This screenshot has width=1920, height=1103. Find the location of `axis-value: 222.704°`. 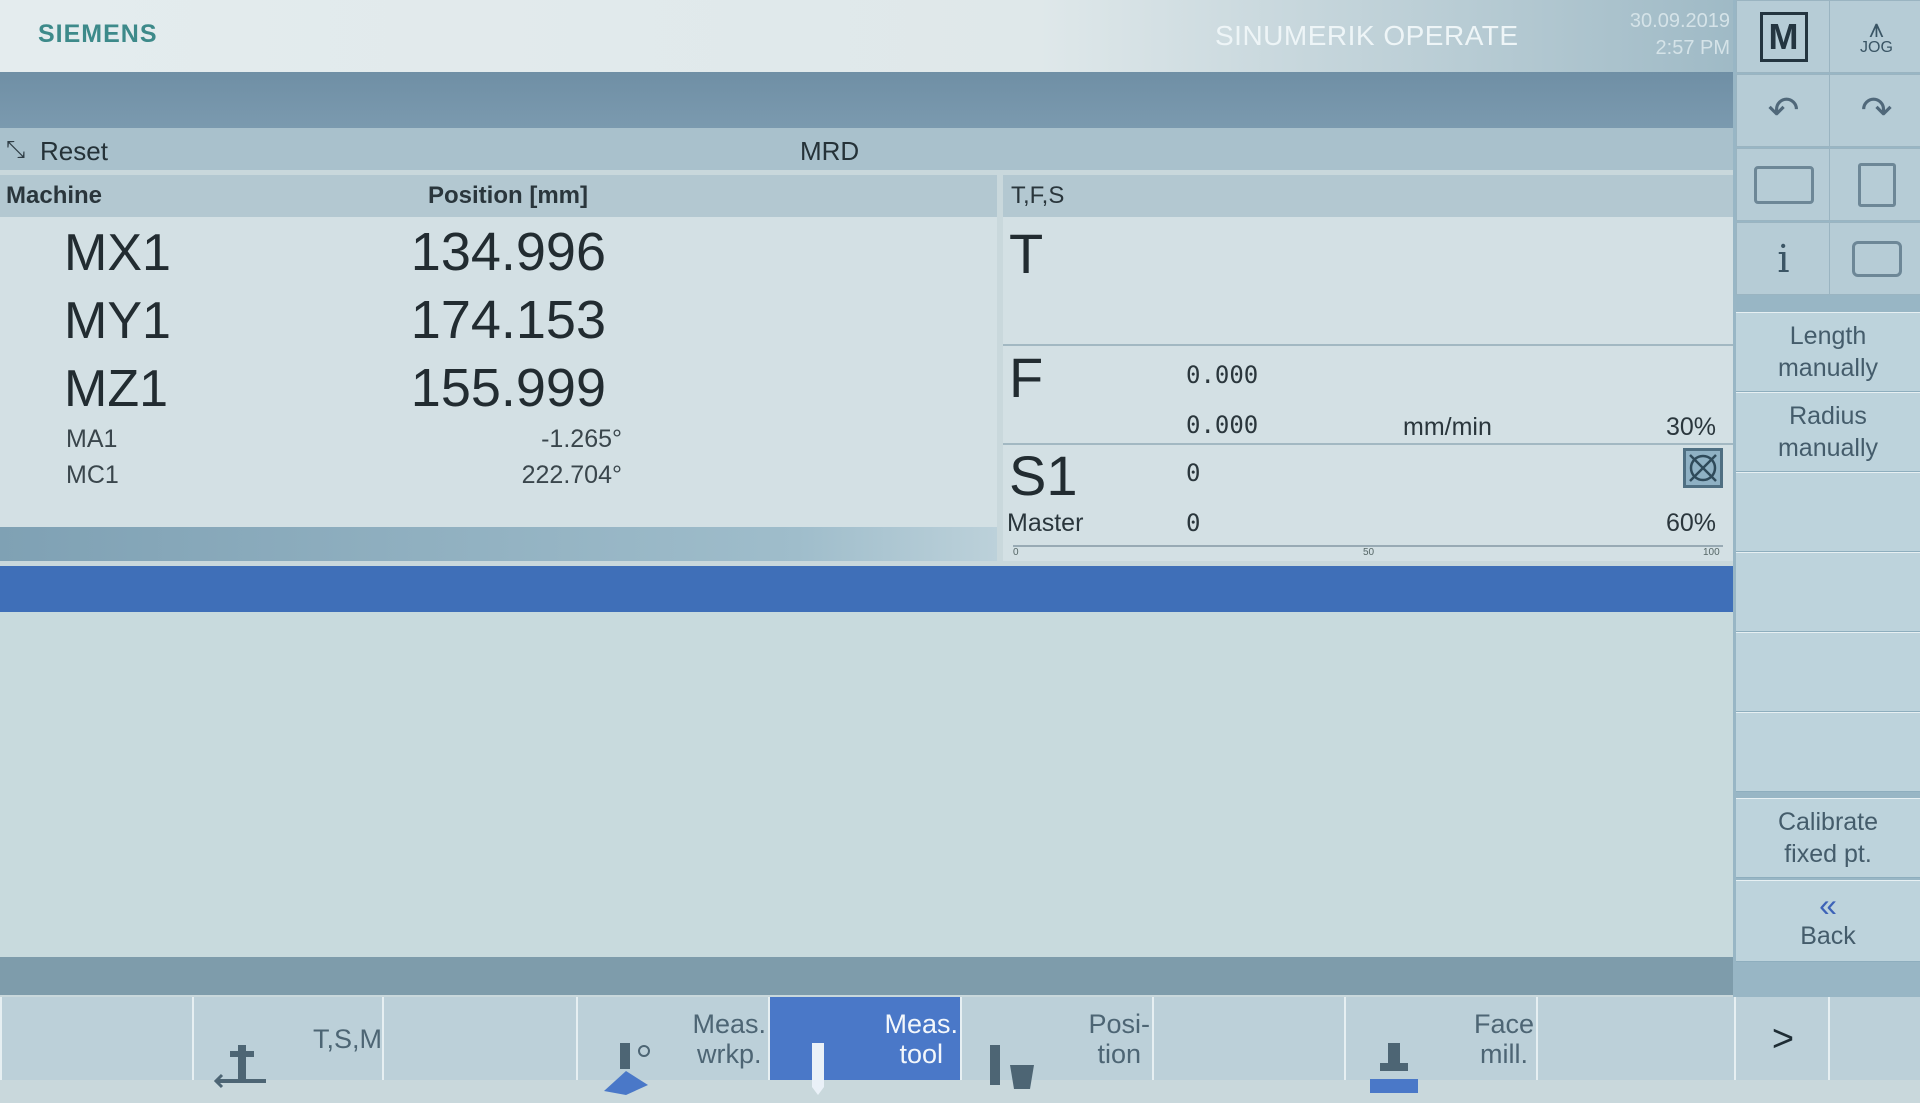

axis-value: 222.704° is located at coordinates (571, 475).